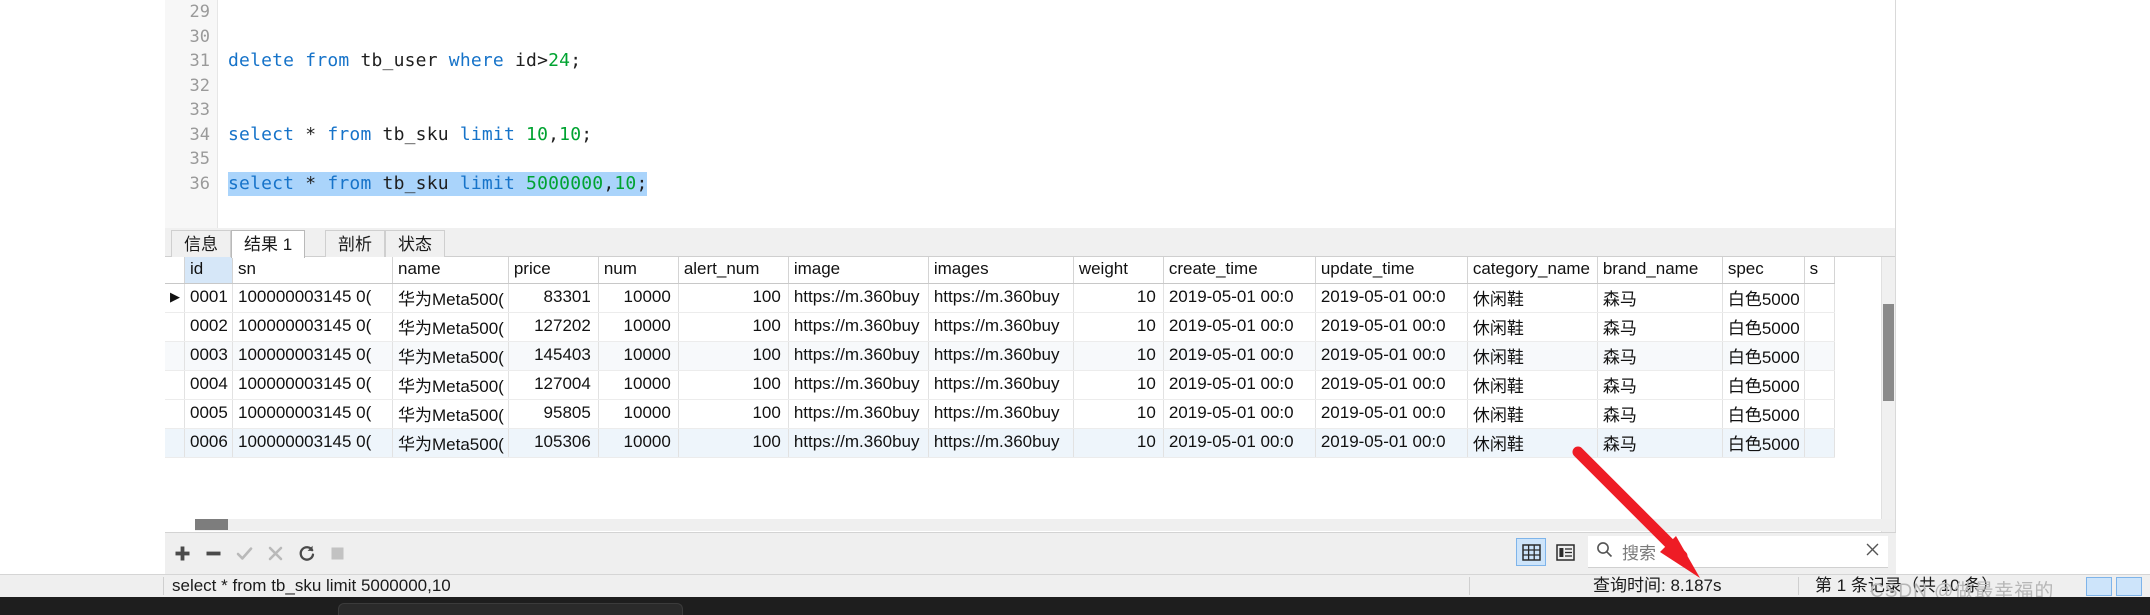 This screenshot has height=615, width=2150. Describe the element at coordinates (1042, 159) in the screenshot. I see `code-line: 35` at that location.